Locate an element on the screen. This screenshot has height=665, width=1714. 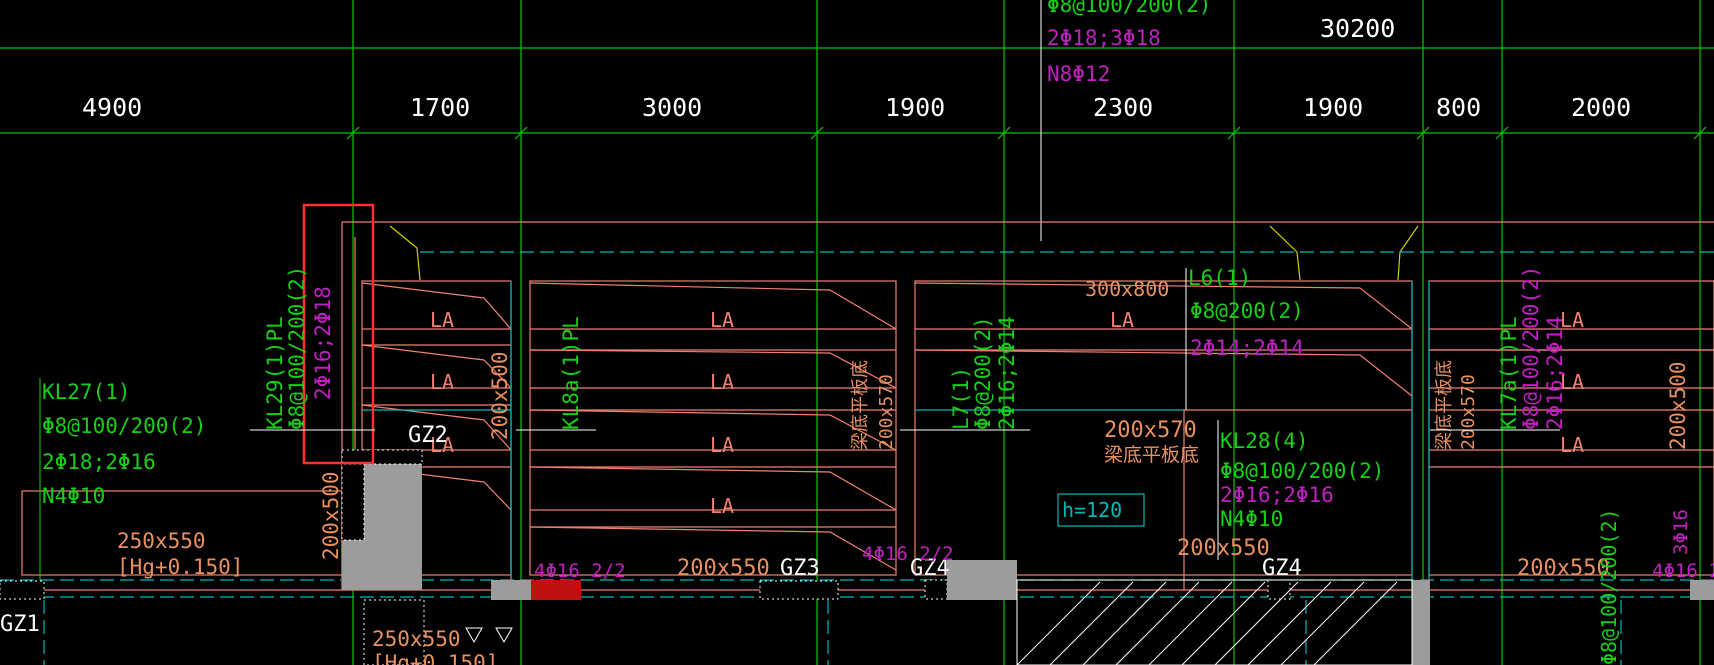
column-gz4-a is located at coordinates (936, 589).